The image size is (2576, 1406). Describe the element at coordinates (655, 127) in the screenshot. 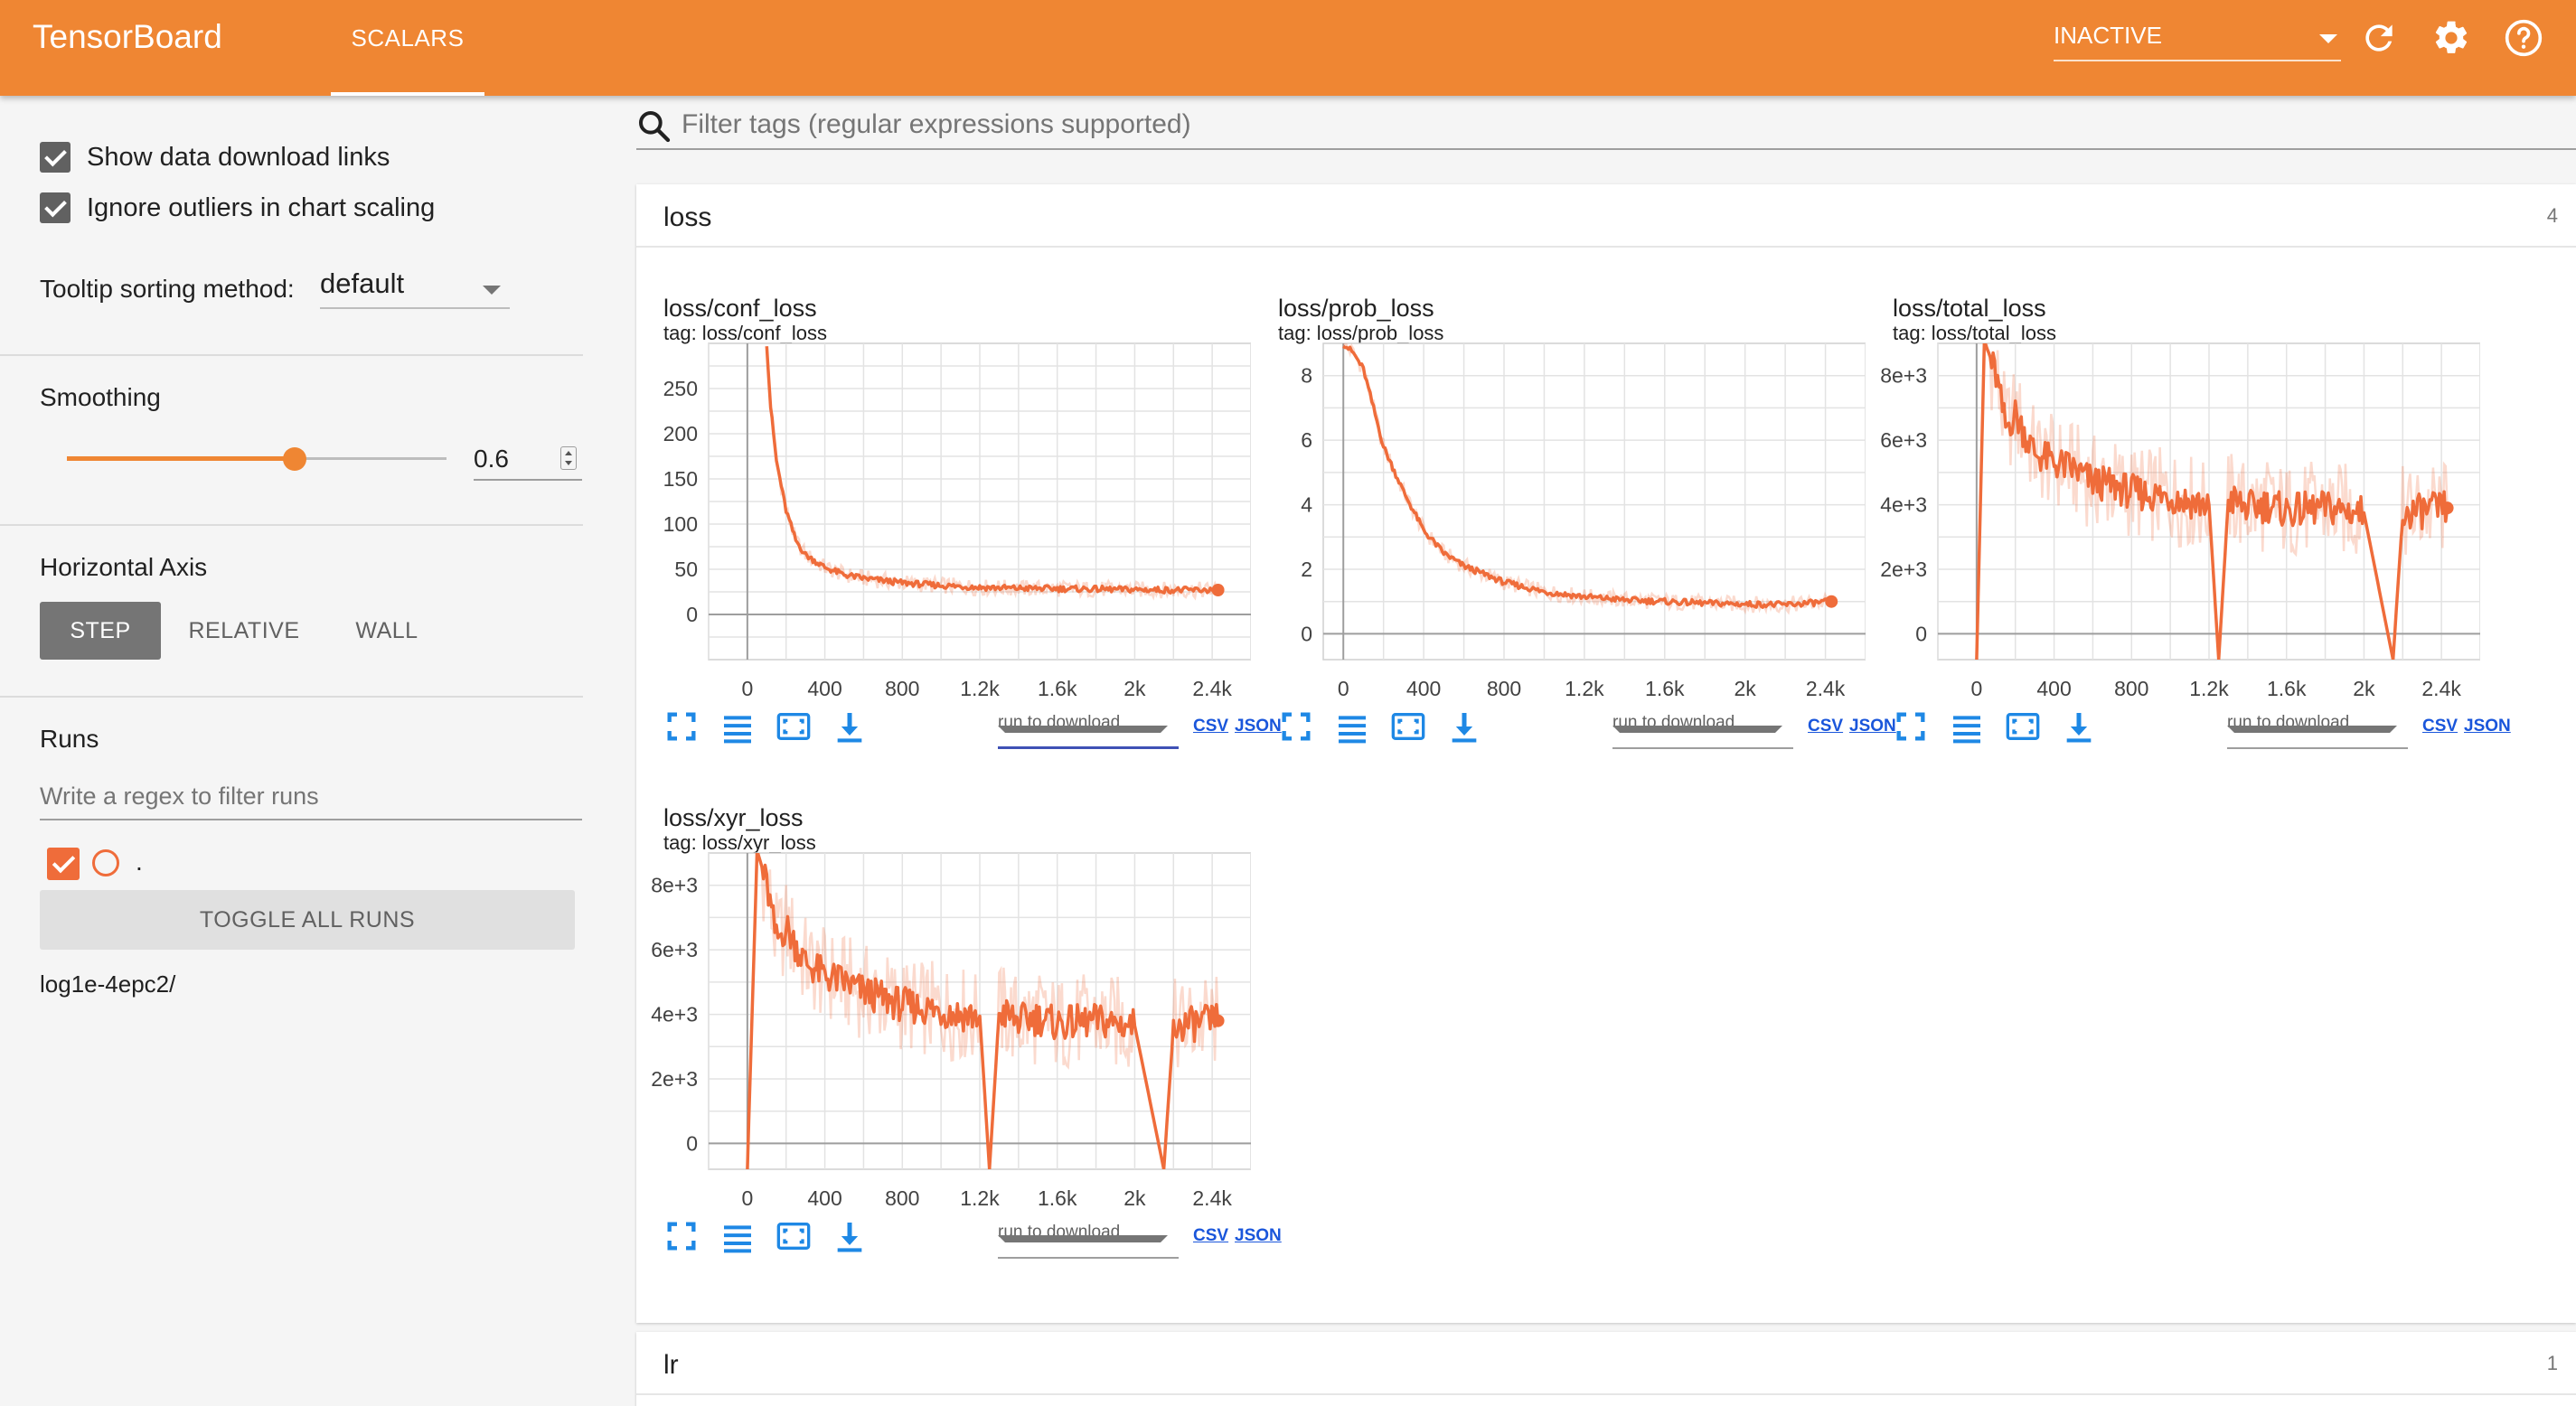

I see `search-icon` at that location.